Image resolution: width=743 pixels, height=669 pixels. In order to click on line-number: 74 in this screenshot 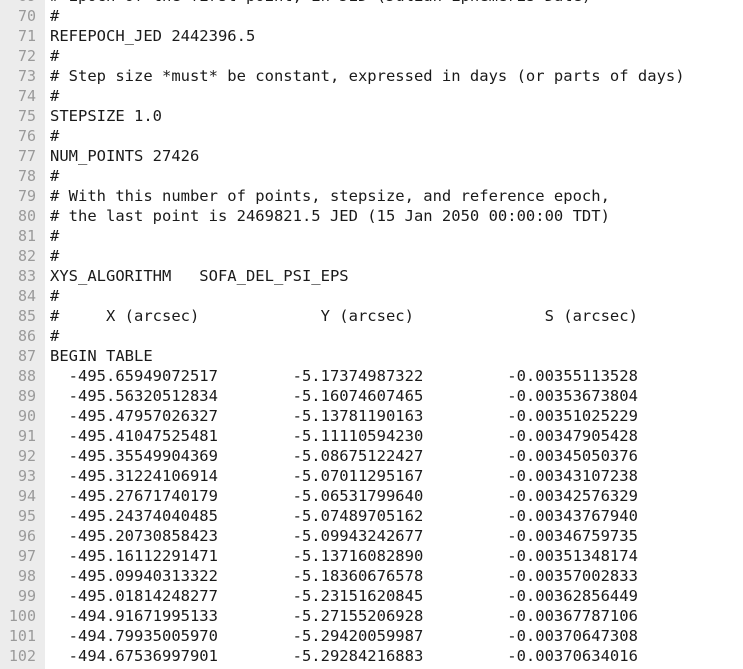, I will do `click(22, 96)`.